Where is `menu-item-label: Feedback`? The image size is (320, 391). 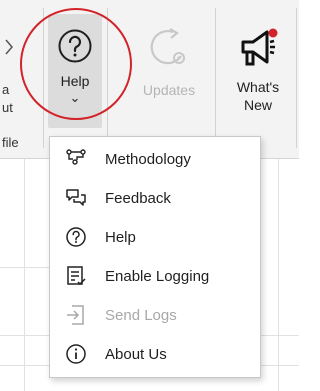 menu-item-label: Feedback is located at coordinates (138, 198).